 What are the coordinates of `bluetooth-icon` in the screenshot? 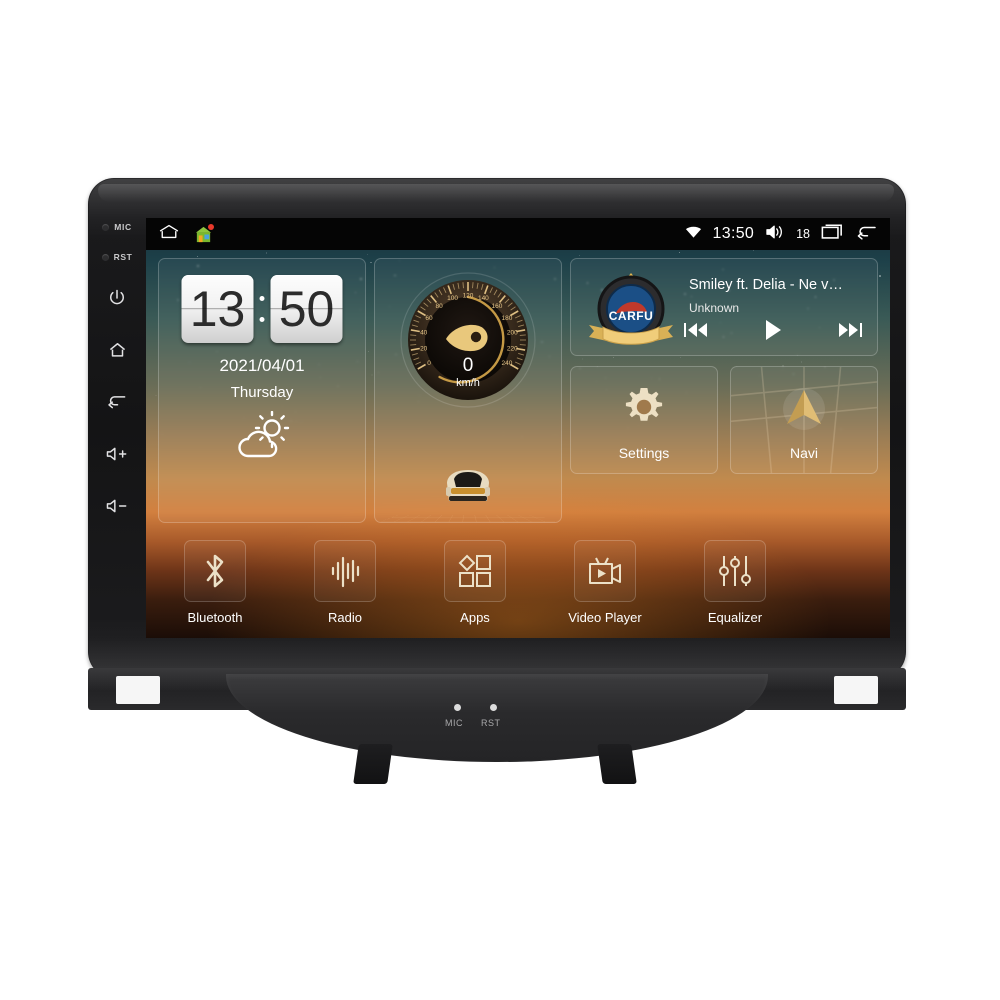 It's located at (215, 571).